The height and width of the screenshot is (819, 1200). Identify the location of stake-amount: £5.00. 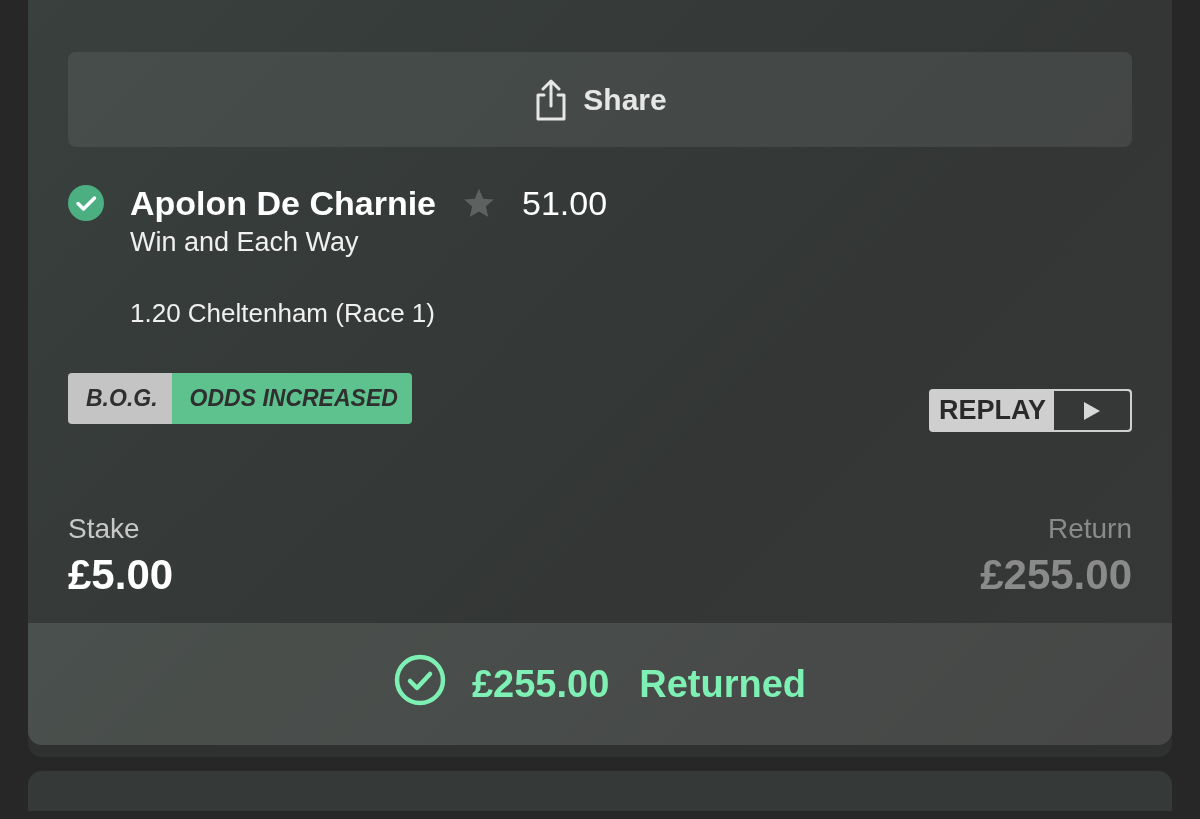
(121, 575).